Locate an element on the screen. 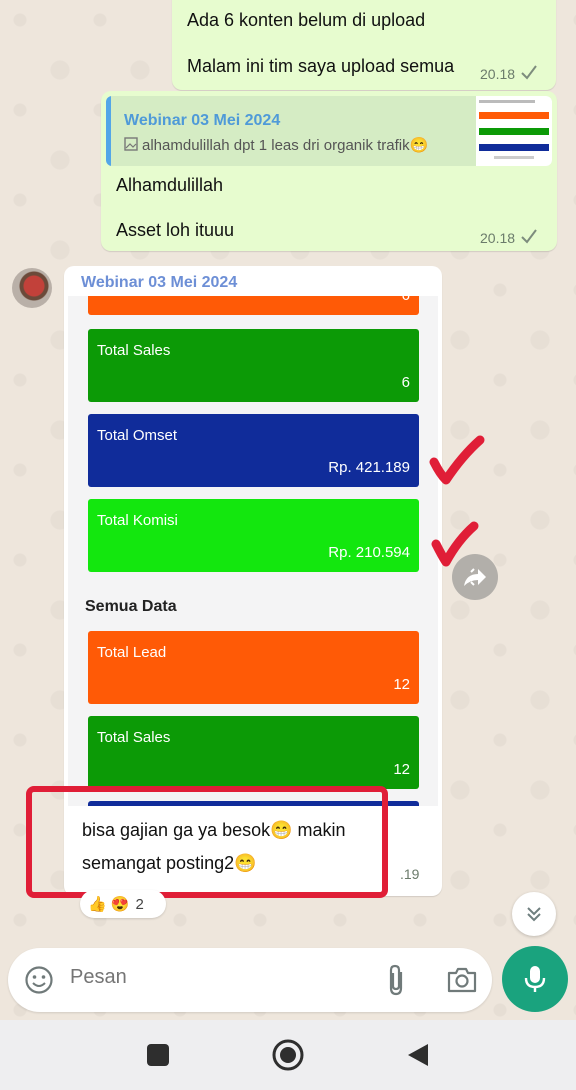  stat-card-total-lead: Total Lead 12 is located at coordinates (253, 667).